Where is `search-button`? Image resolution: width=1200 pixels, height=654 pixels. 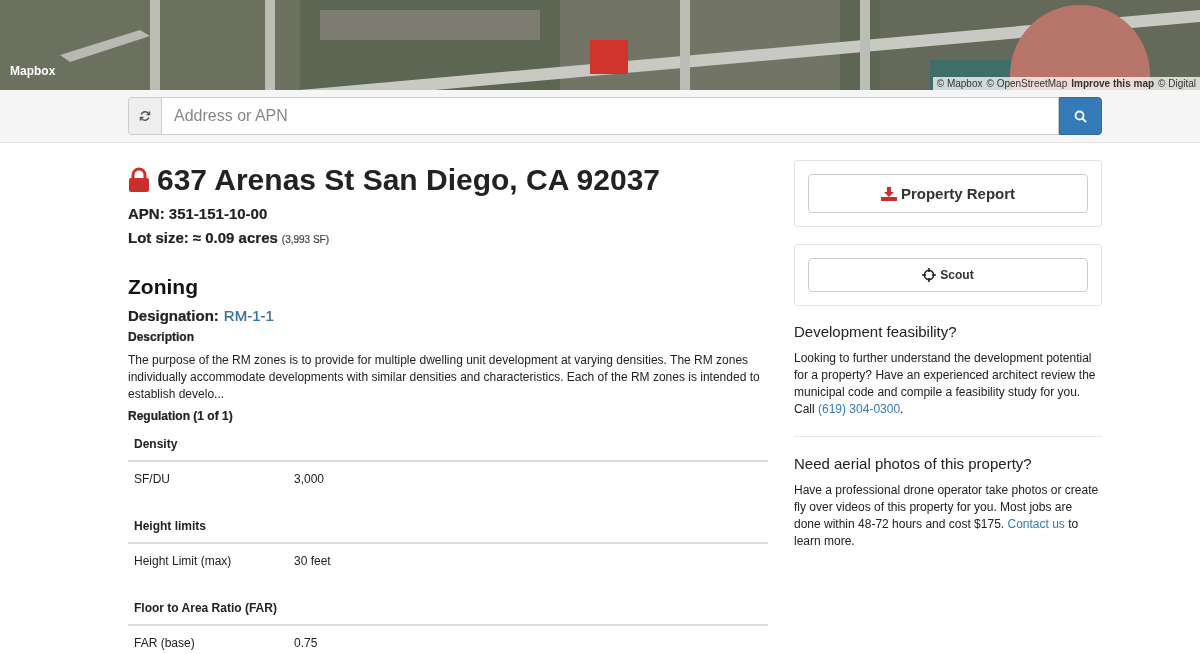 search-button is located at coordinates (1080, 116).